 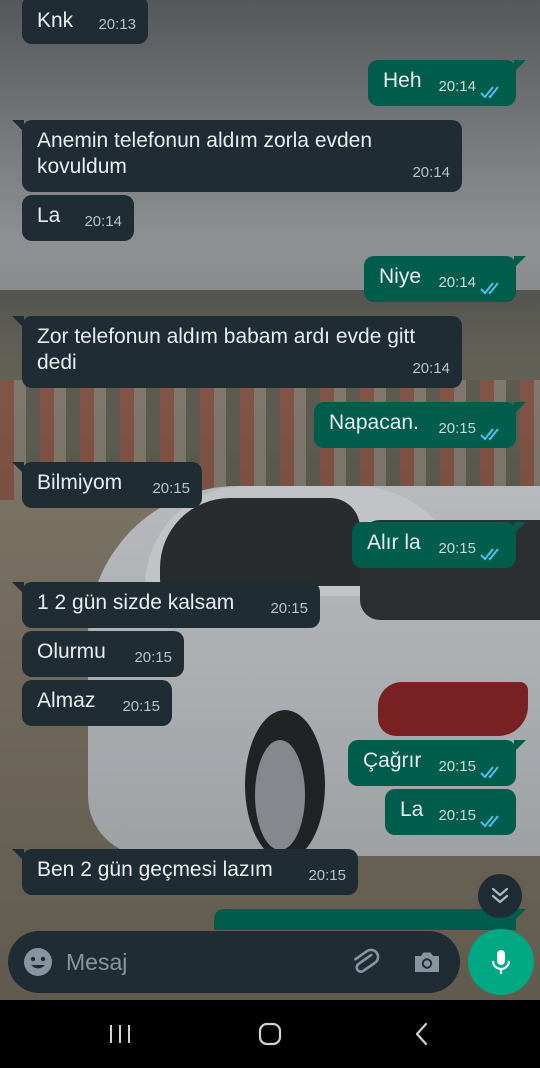 What do you see at coordinates (78, 218) in the screenshot?
I see `incoming-message: La 20:14` at bounding box center [78, 218].